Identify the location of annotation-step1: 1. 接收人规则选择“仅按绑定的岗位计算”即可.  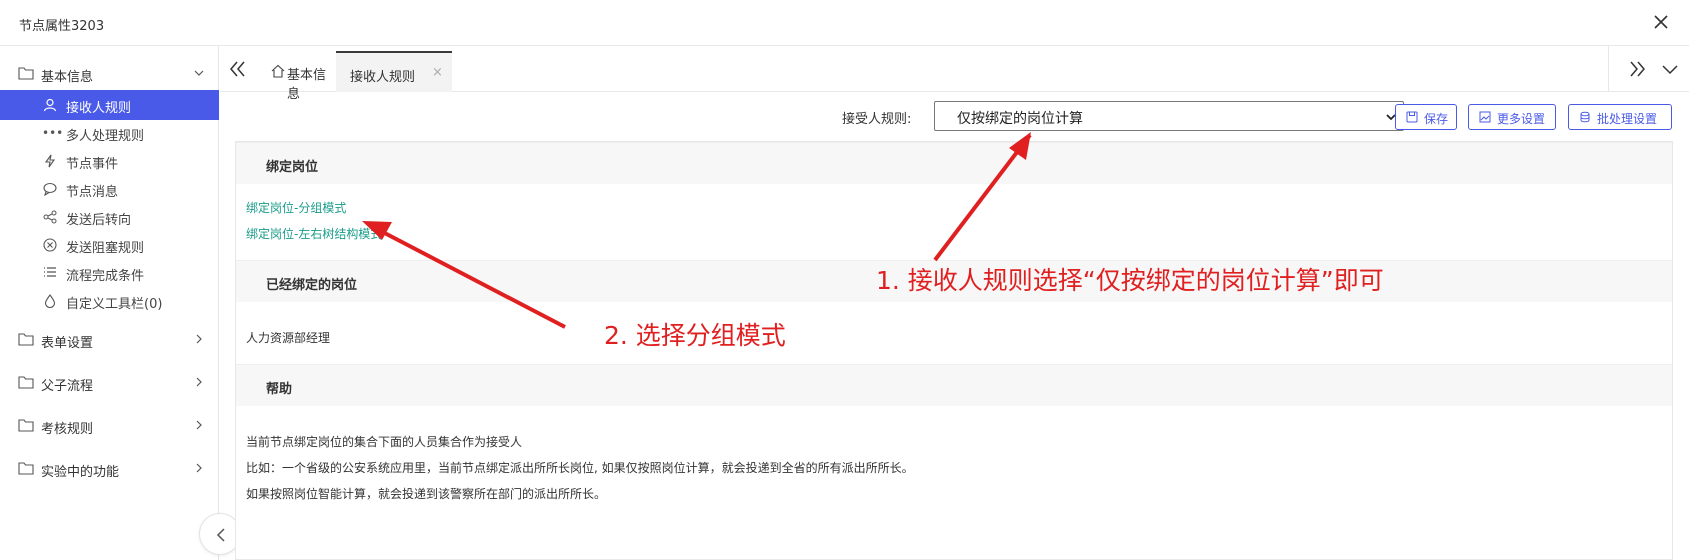
(1130, 280).